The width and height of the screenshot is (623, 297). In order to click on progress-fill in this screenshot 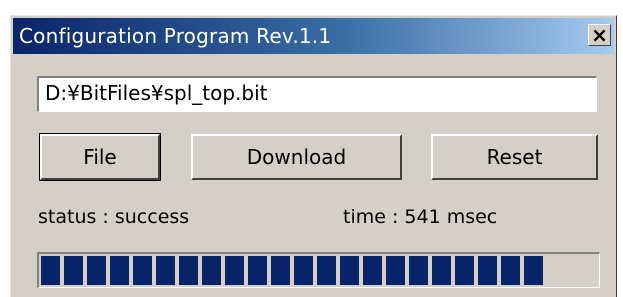, I will do `click(319, 270)`.